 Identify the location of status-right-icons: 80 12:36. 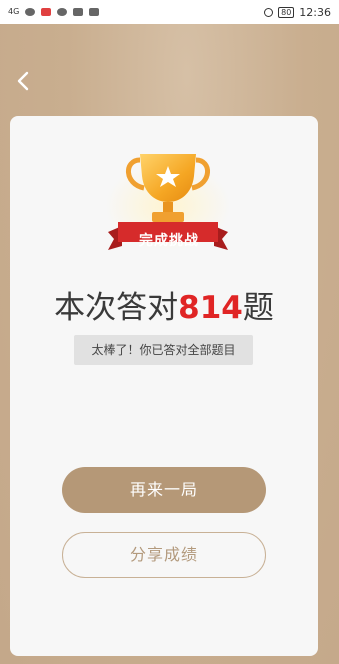
(297, 12).